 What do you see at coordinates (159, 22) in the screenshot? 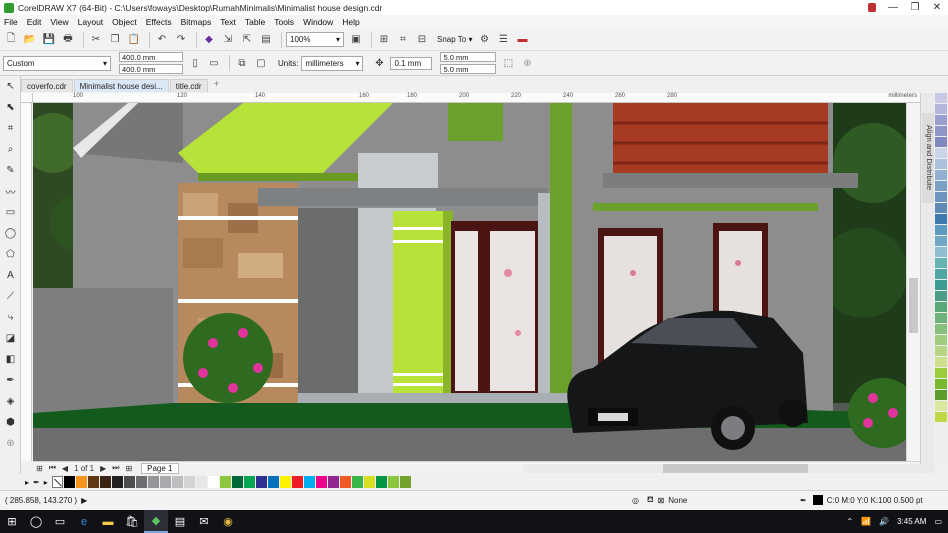
I see `menu-effects: Effects` at bounding box center [159, 22].